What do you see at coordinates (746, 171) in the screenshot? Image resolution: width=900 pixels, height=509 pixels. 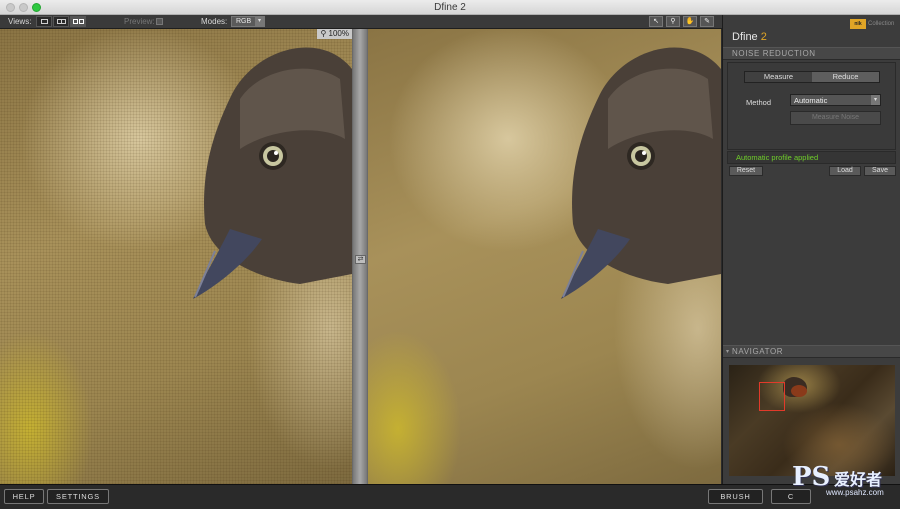 I see `reset-button: Reset` at bounding box center [746, 171].